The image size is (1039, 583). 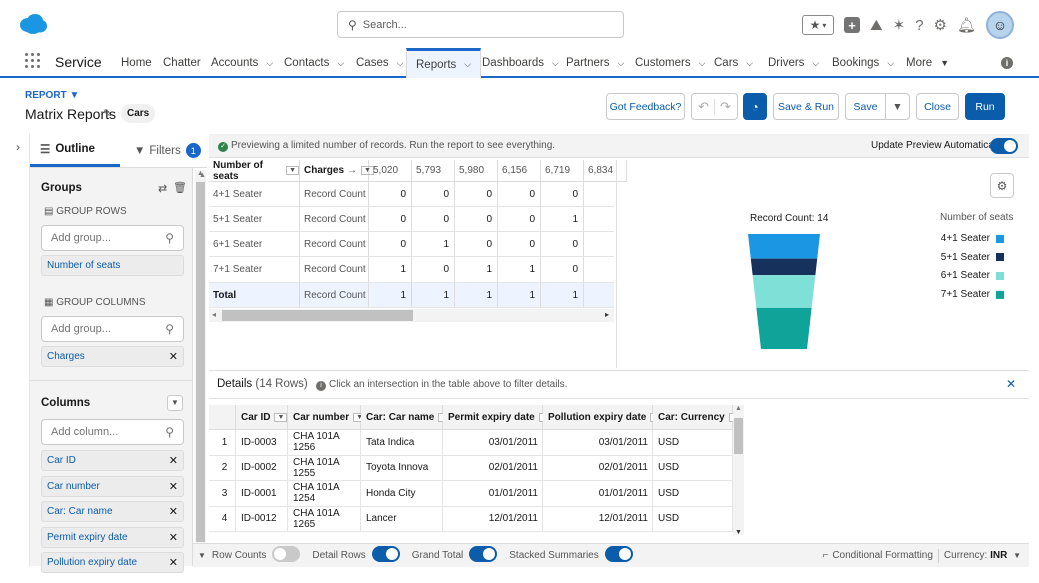 What do you see at coordinates (286, 555) in the screenshot?
I see `row-counts-toggle` at bounding box center [286, 555].